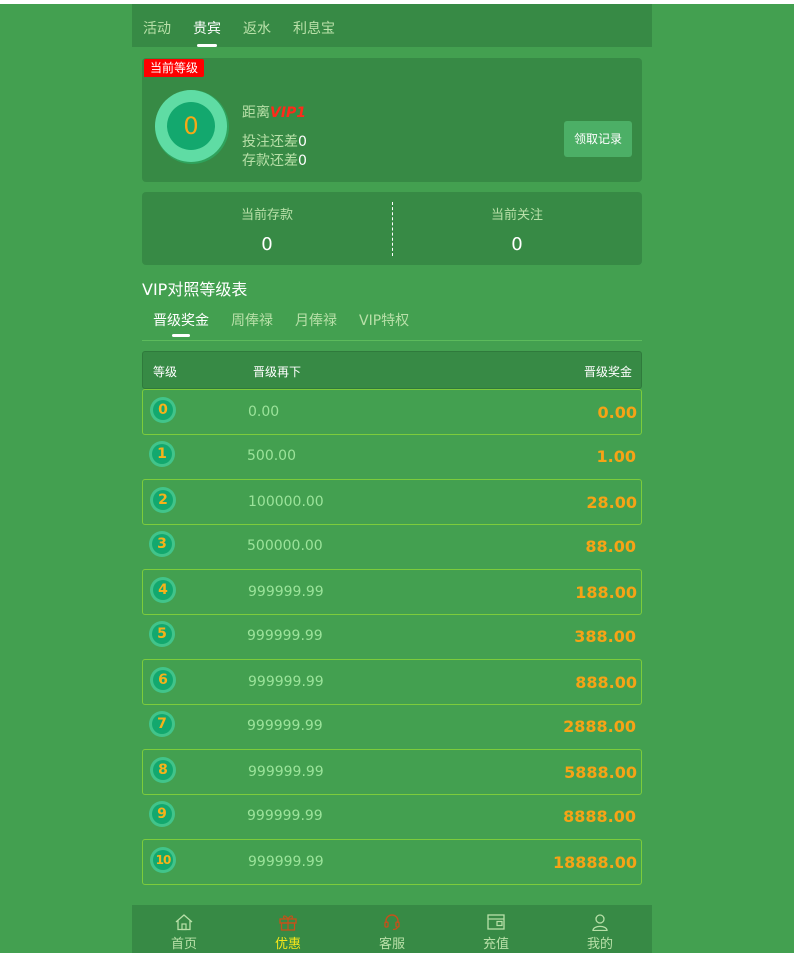 This screenshot has height=953, width=794. What do you see at coordinates (600, 922) in the screenshot?
I see `user-icon` at bounding box center [600, 922].